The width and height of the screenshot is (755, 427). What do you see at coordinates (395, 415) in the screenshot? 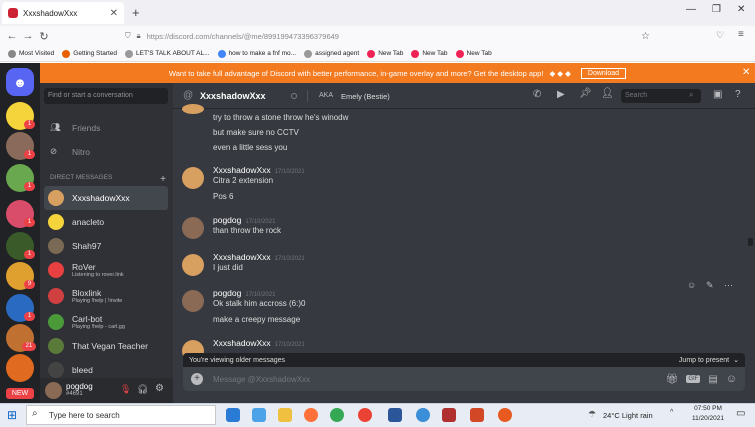
I see `taskbar-word-icon` at bounding box center [395, 415].